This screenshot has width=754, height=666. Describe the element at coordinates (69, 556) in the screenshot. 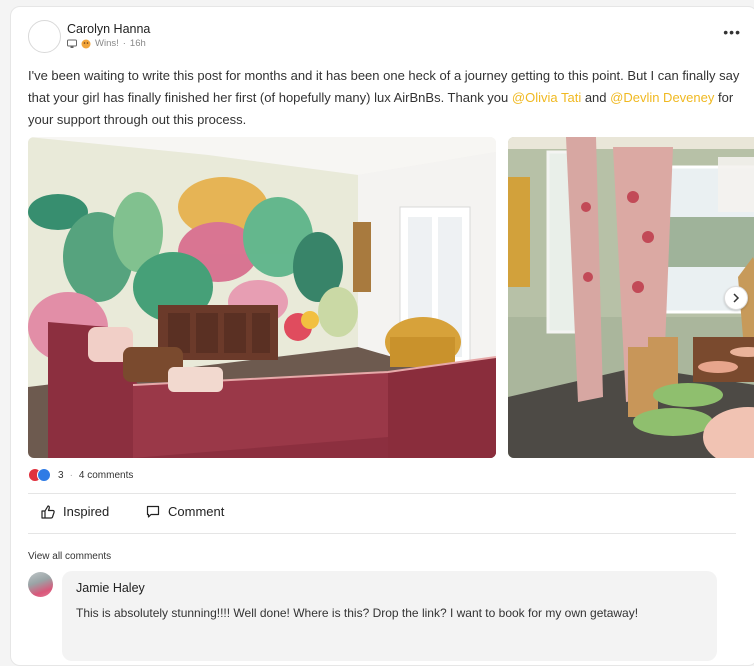

I see `view-all-comments-link: View all comments` at that location.